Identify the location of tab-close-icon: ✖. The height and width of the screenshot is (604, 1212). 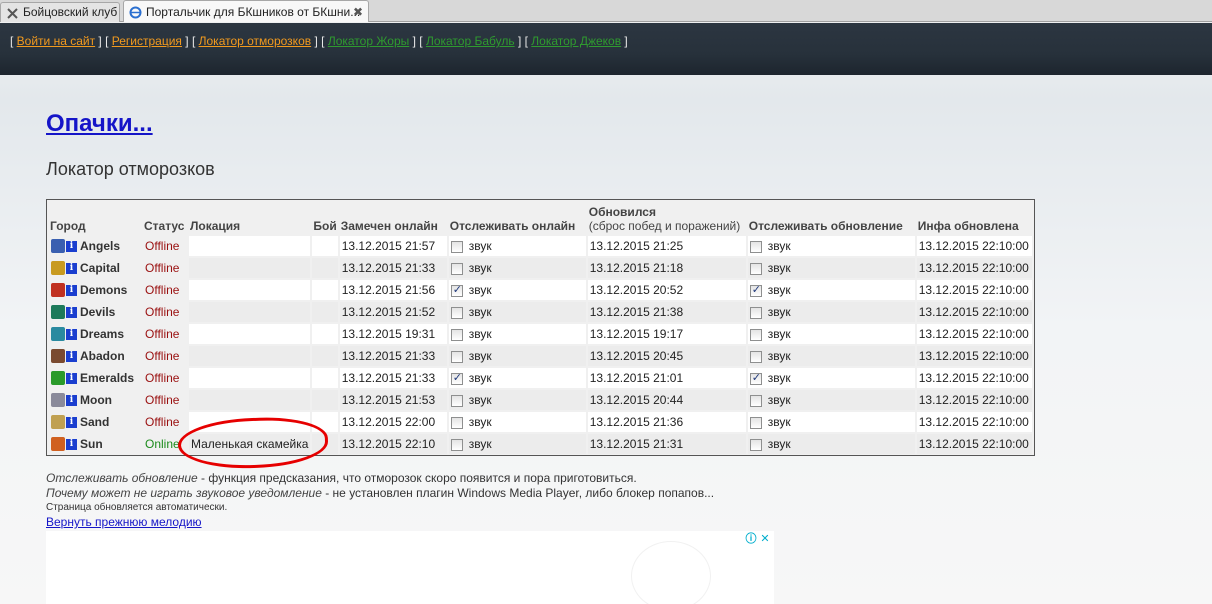
(358, 11).